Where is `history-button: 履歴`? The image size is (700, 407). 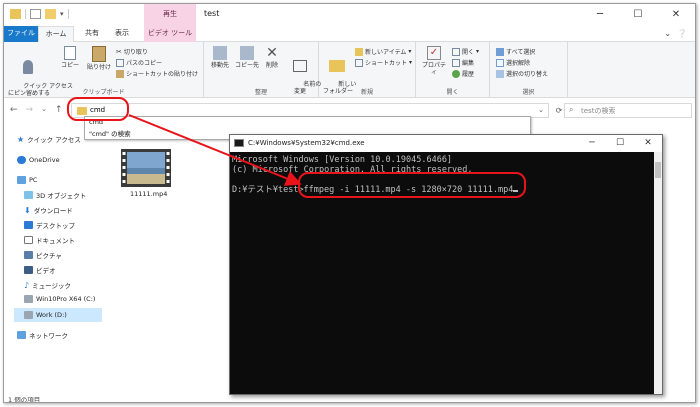 history-button: 履歴 is located at coordinates (463, 73).